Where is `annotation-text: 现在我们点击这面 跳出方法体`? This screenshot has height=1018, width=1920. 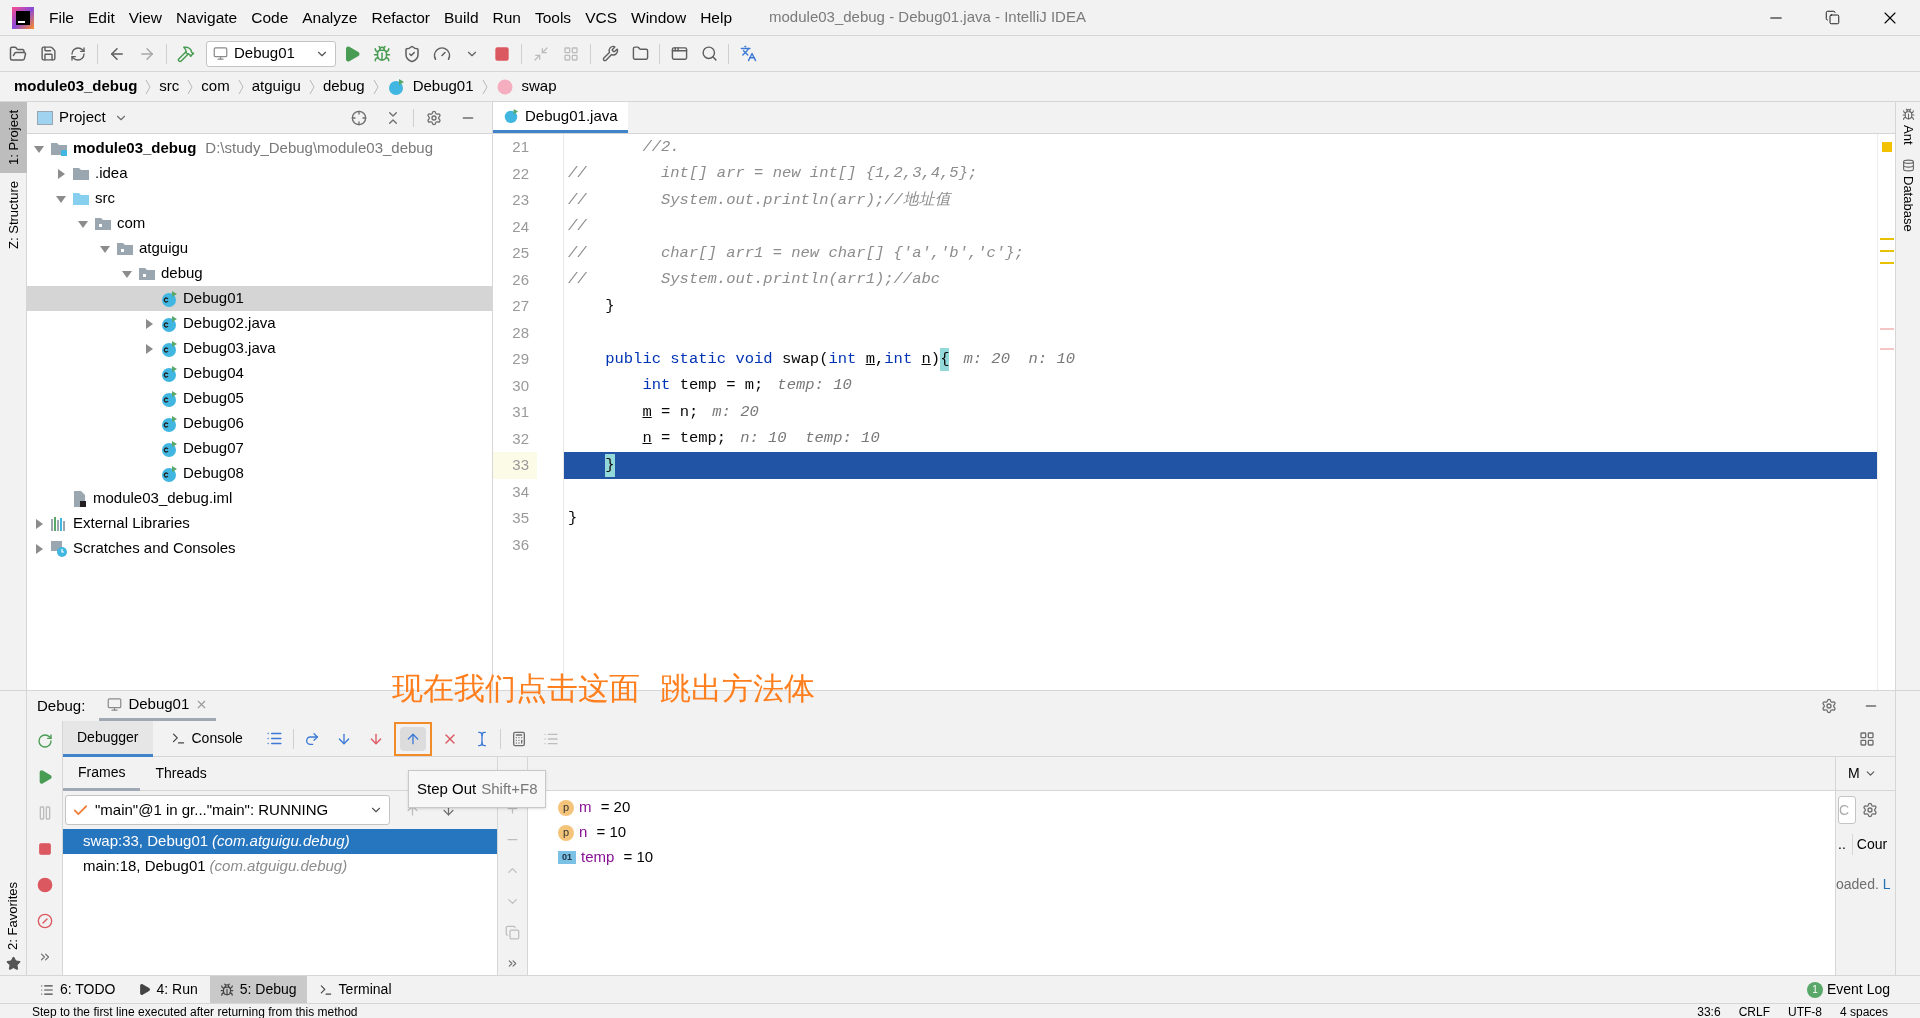 annotation-text: 现在我们点击这面 跳出方法体 is located at coordinates (603, 688).